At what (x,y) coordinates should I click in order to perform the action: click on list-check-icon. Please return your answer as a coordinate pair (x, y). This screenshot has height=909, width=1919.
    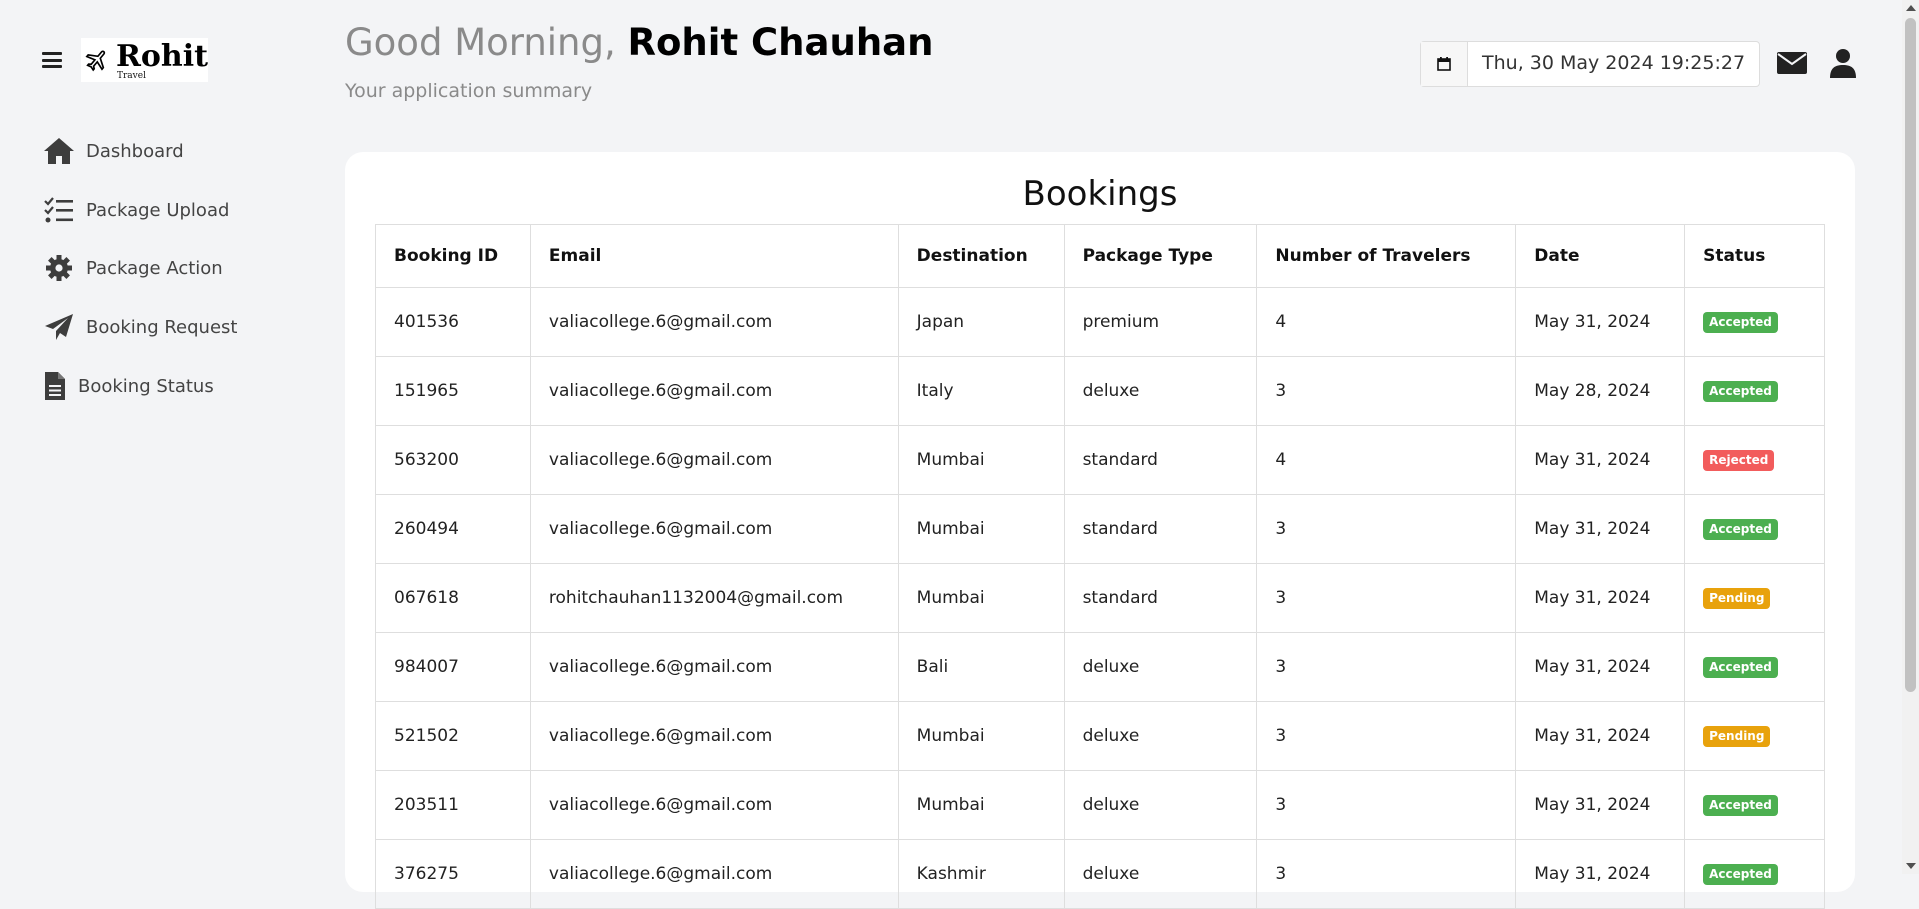
    Looking at the image, I should click on (59, 210).